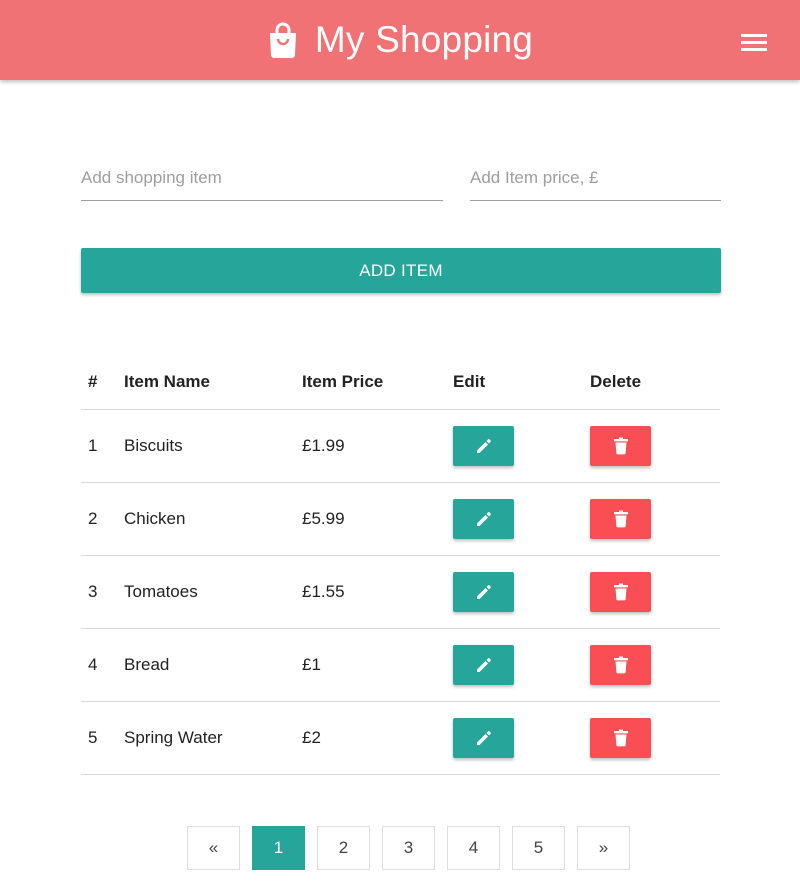 Image resolution: width=800 pixels, height=892 pixels. Describe the element at coordinates (400, 665) in the screenshot. I see `table-row: 4 Bread £1` at that location.